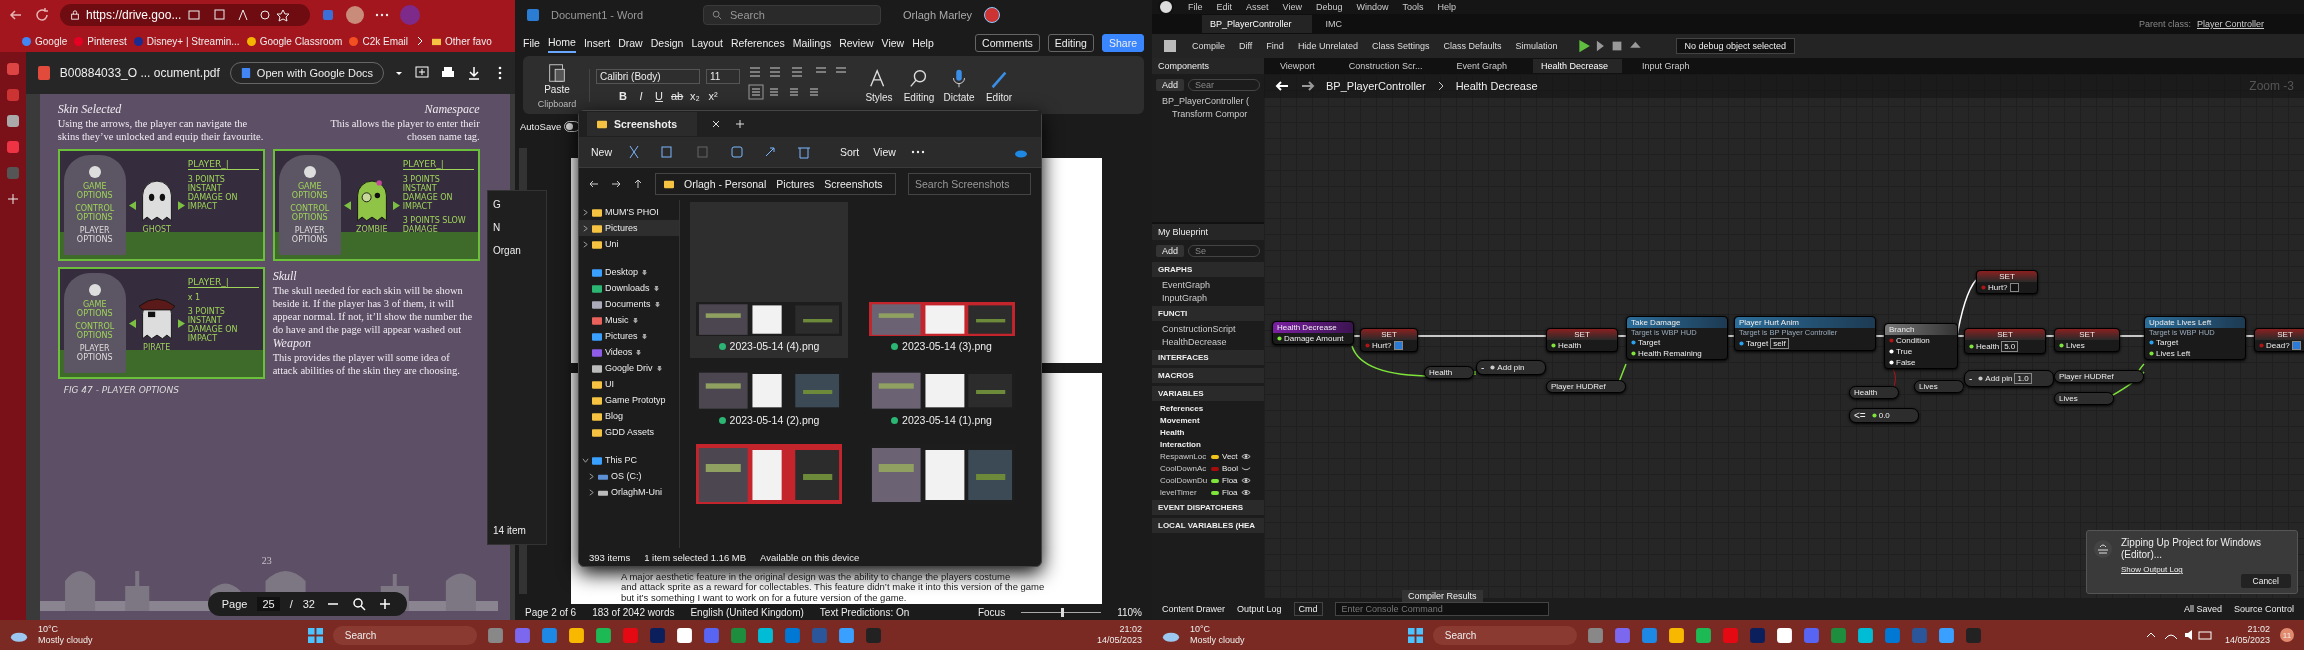  I want to click on parent-class-link: Player Controller, so click(2230, 24).